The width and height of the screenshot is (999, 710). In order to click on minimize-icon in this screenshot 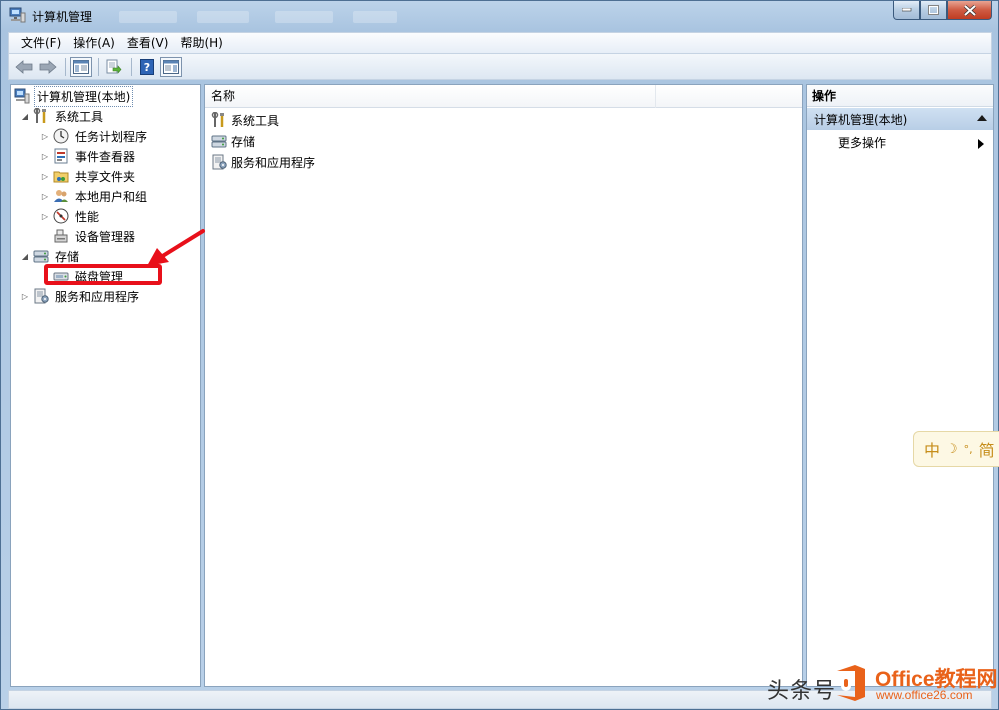, I will do `click(906, 10)`.